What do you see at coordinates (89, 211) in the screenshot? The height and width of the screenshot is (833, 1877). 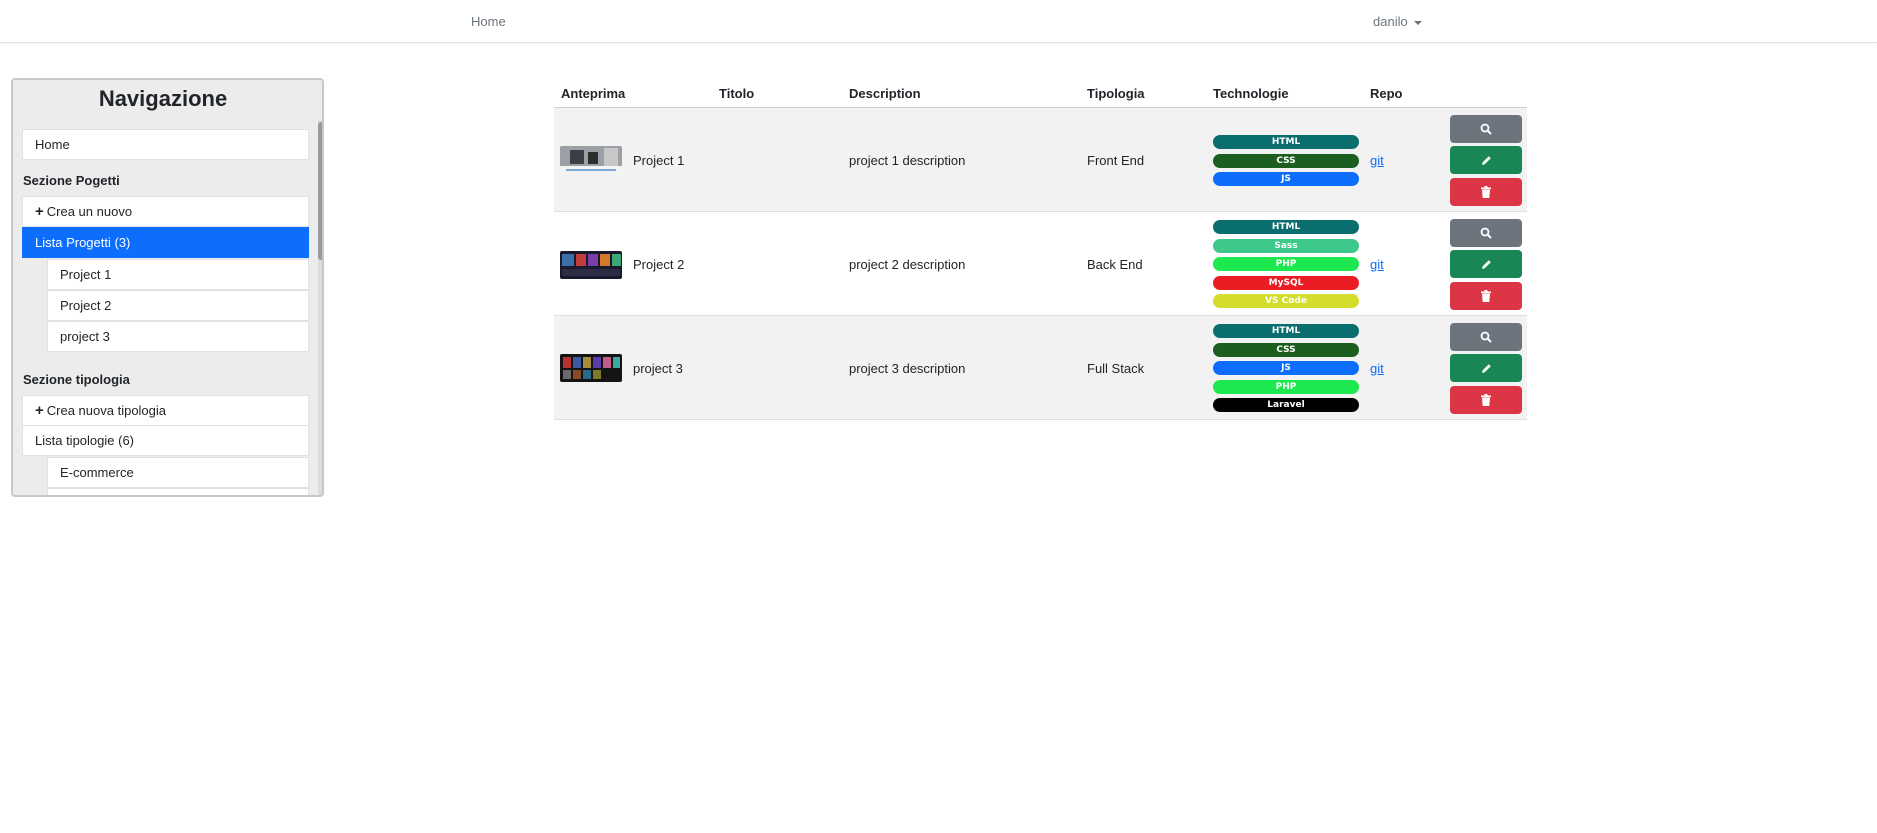 I see `create-project-label: Crea un nuovo` at bounding box center [89, 211].